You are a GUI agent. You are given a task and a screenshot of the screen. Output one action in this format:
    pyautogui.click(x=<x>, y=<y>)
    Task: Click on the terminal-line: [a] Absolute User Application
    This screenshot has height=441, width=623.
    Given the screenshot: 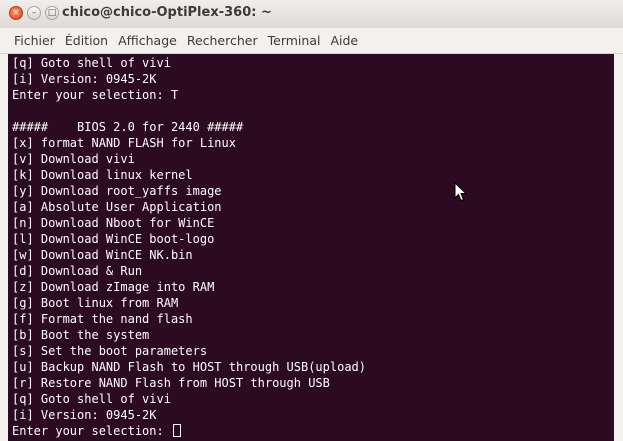 What is the action you would take?
    pyautogui.click(x=117, y=207)
    